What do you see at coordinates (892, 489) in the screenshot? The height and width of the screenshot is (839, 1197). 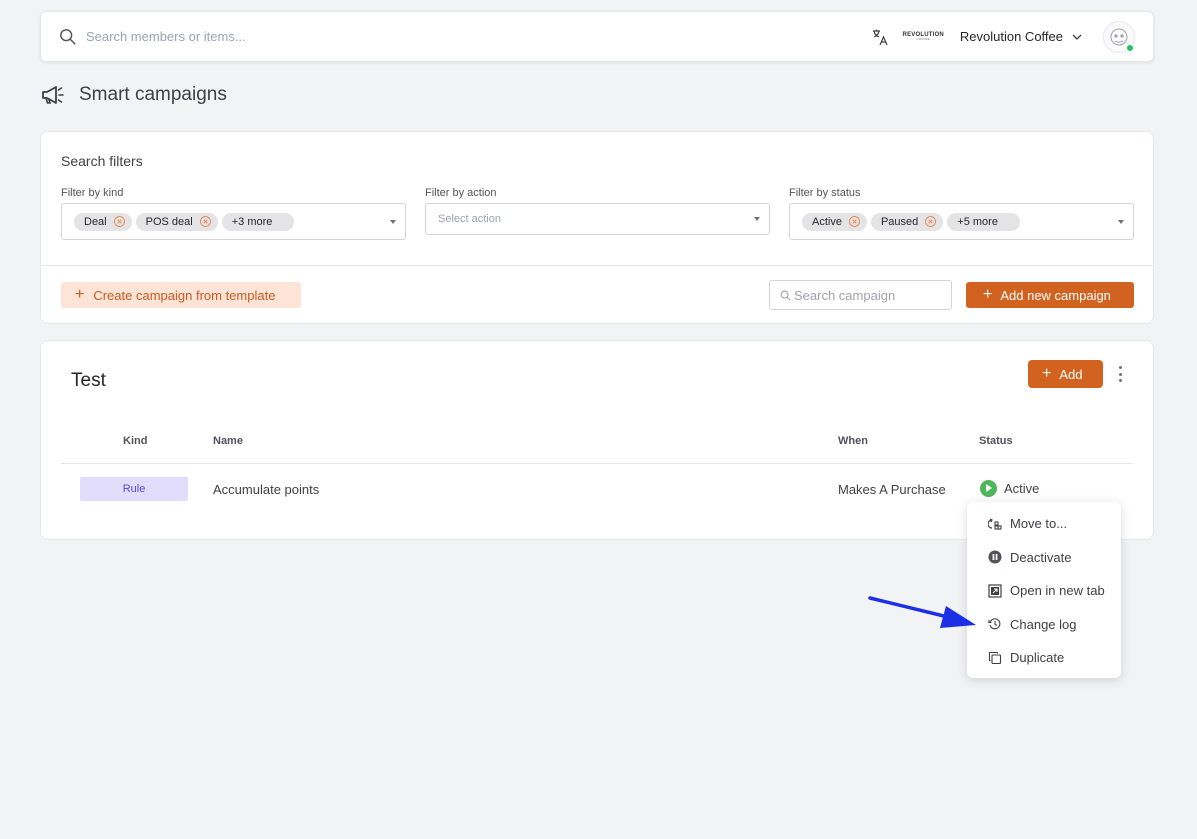 I see `campaign-trigger: Makes A Purchase` at bounding box center [892, 489].